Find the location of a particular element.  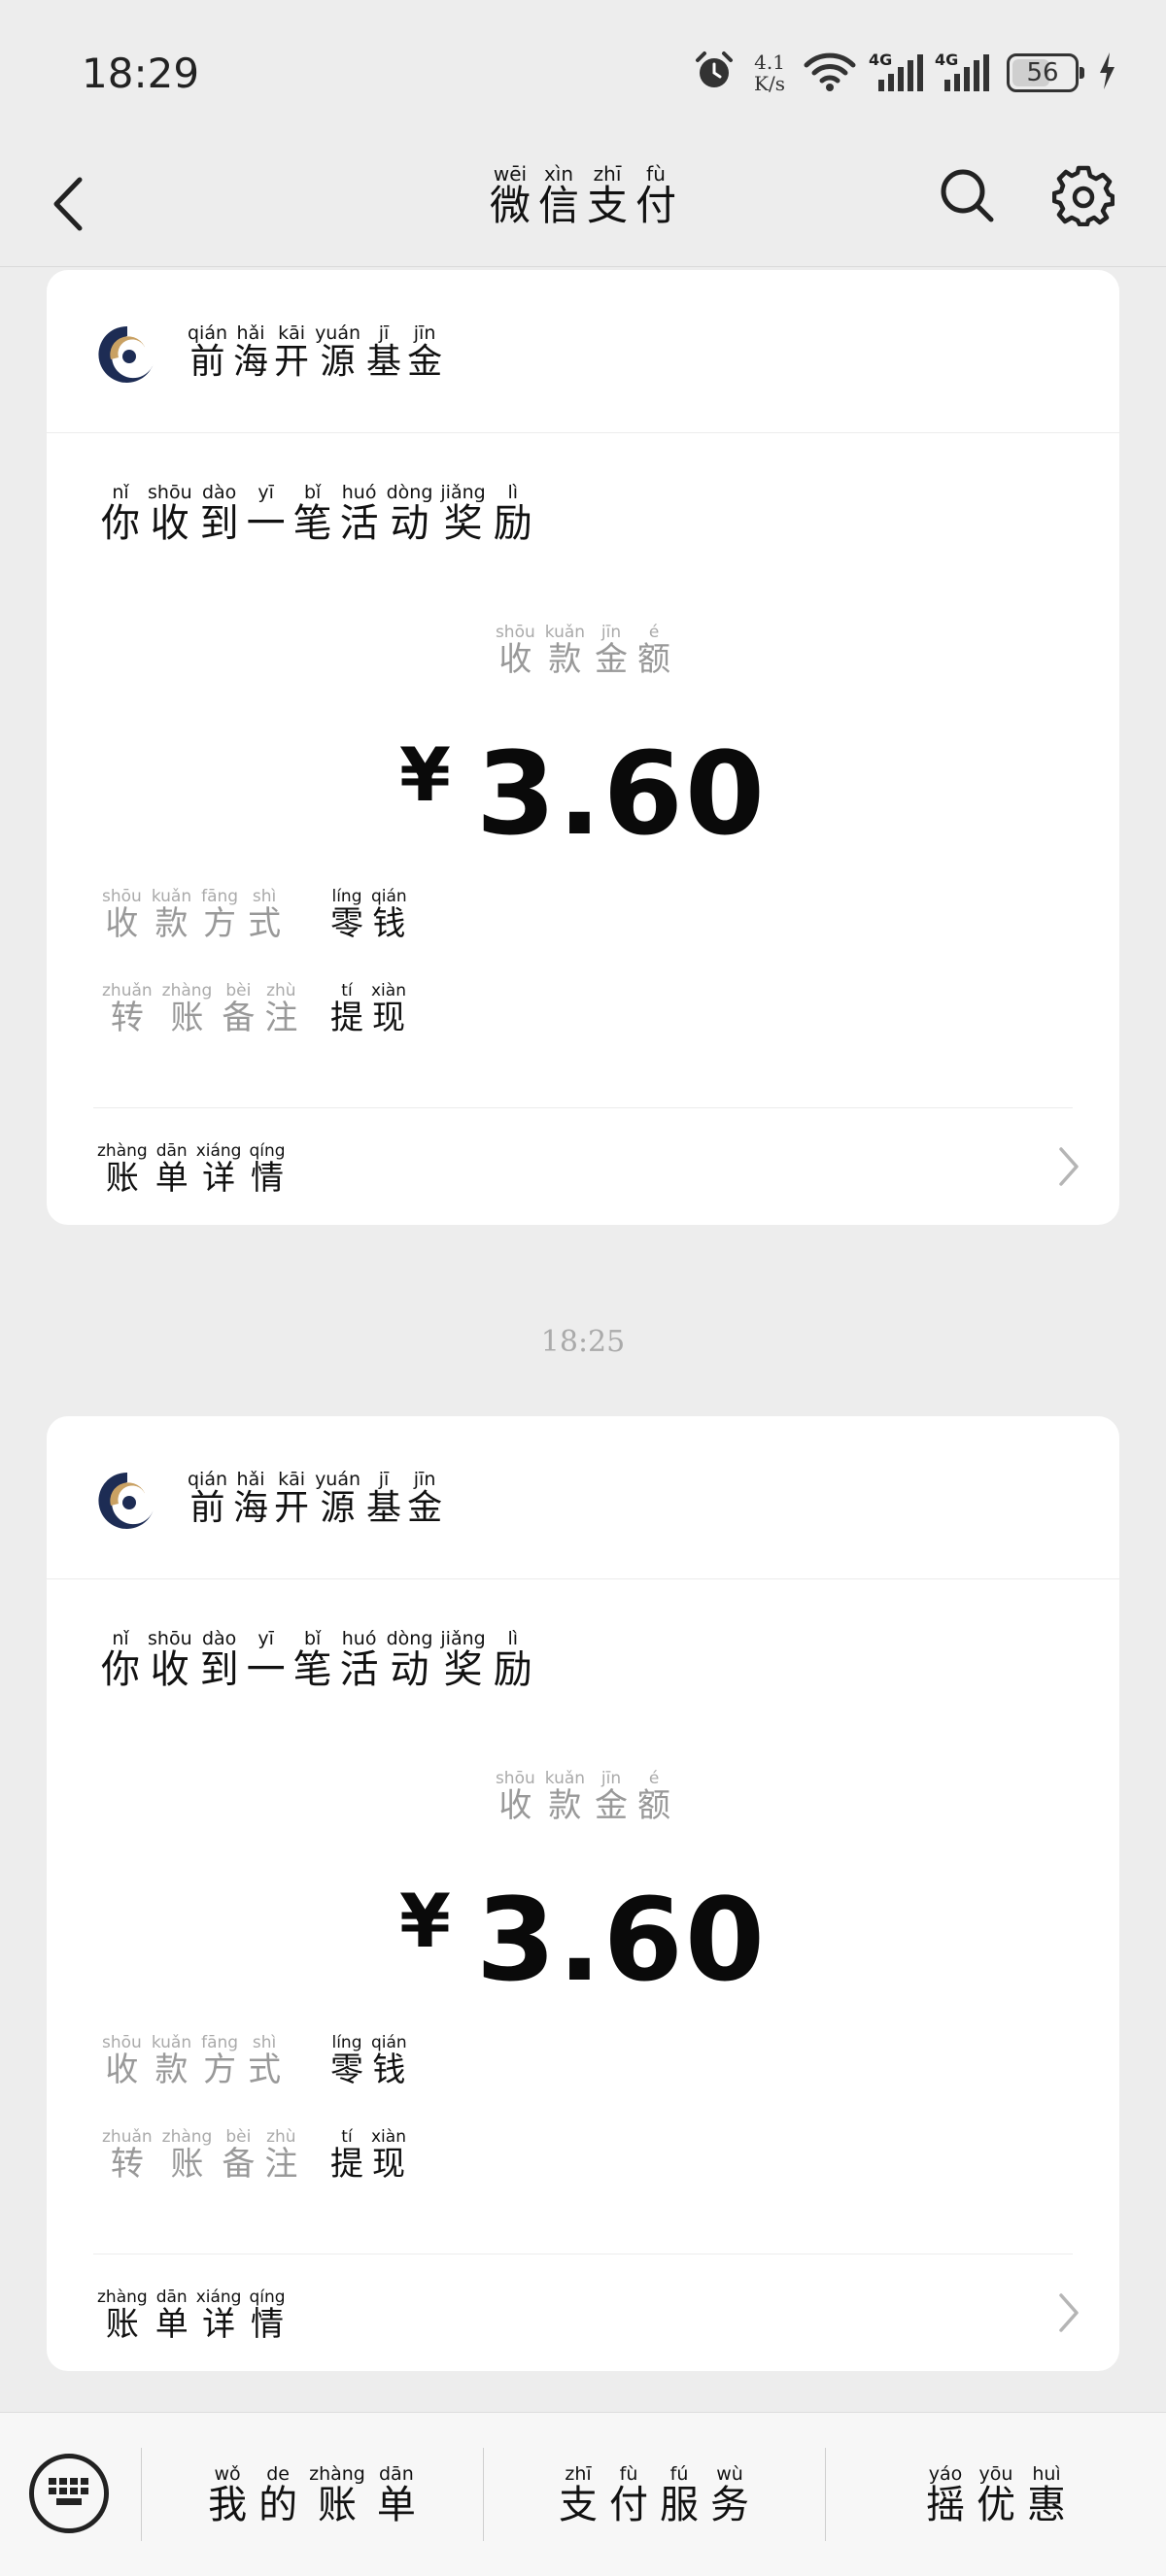

pinyin-text: yī is located at coordinates (265, 492).